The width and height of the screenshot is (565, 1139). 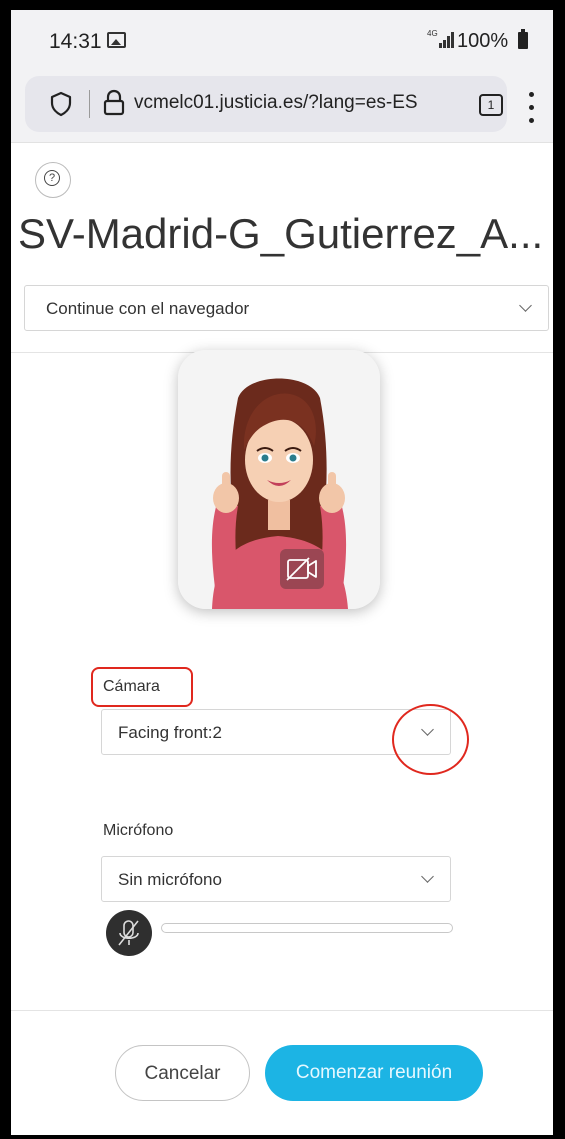 What do you see at coordinates (523, 39) in the screenshot?
I see `battery-icon` at bounding box center [523, 39].